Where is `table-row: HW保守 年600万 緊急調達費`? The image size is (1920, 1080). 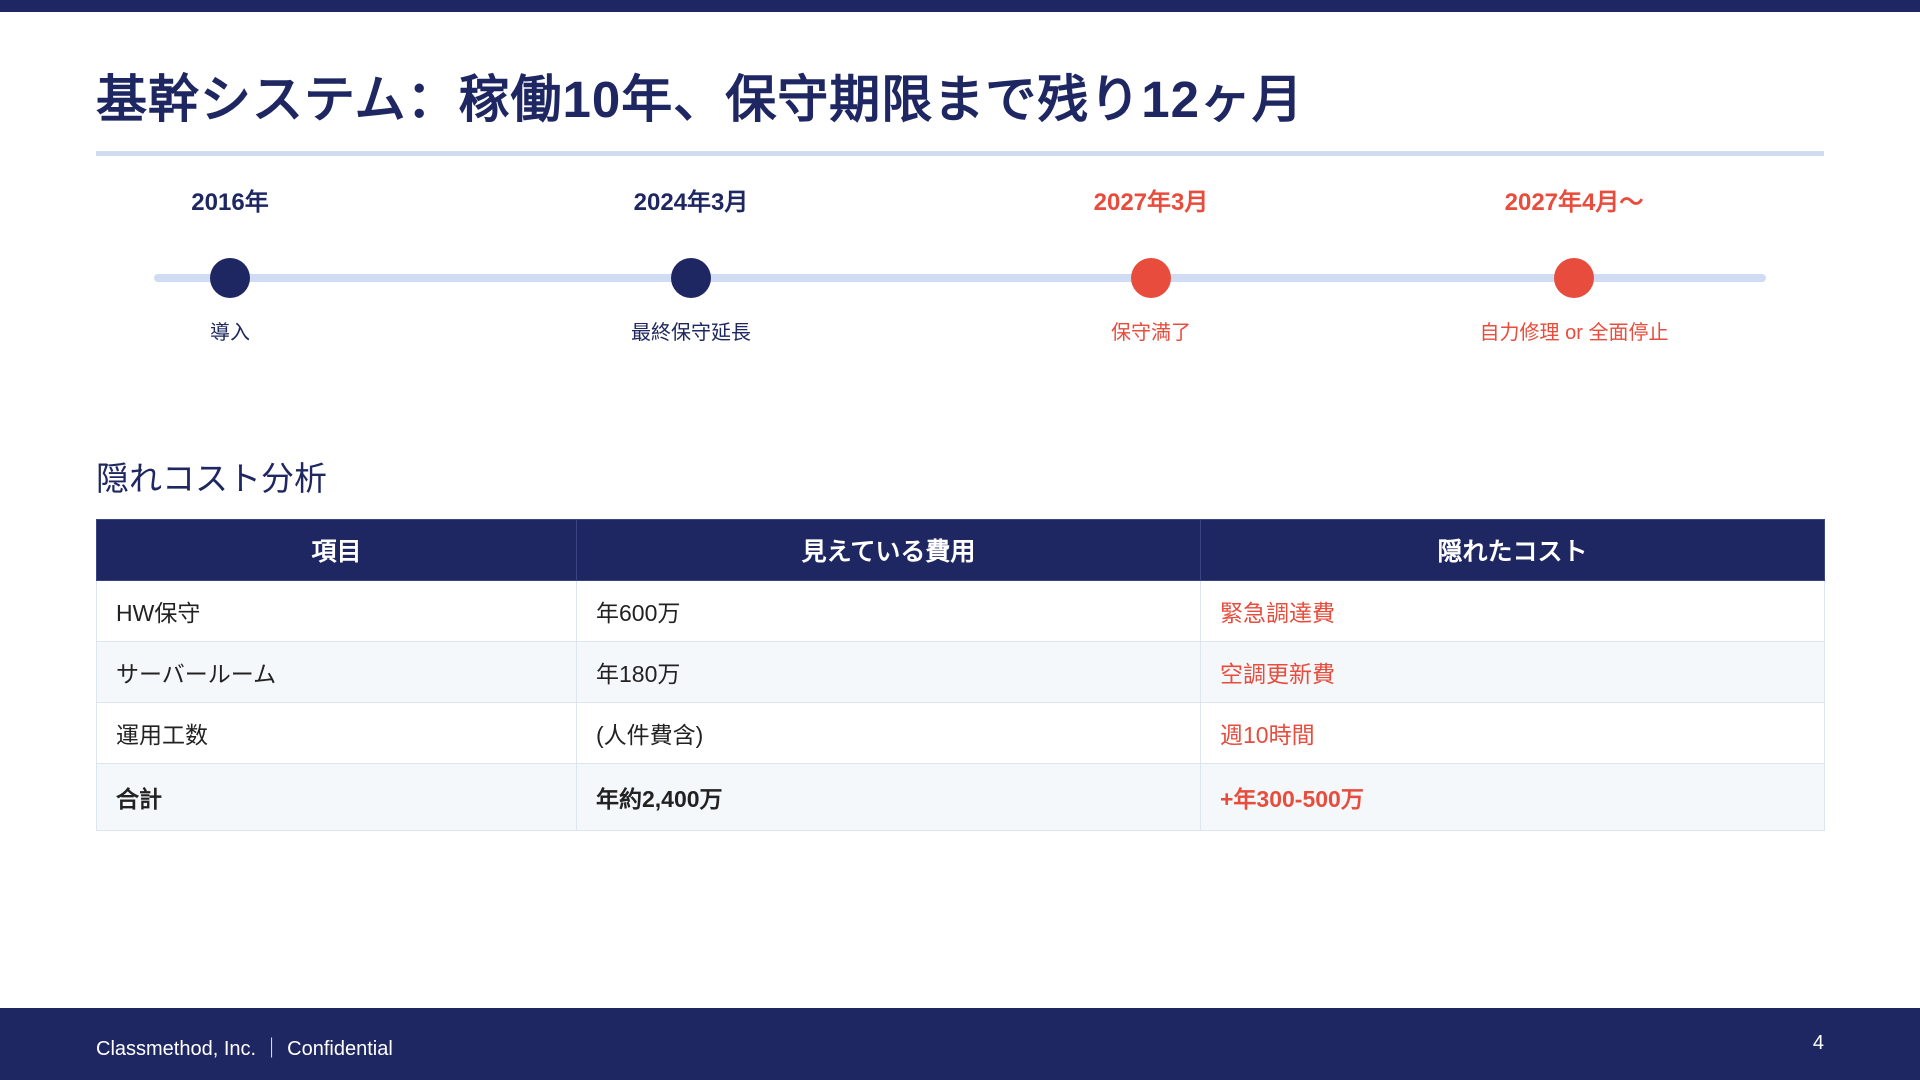 table-row: HW保守 年600万 緊急調達費 is located at coordinates (960, 611).